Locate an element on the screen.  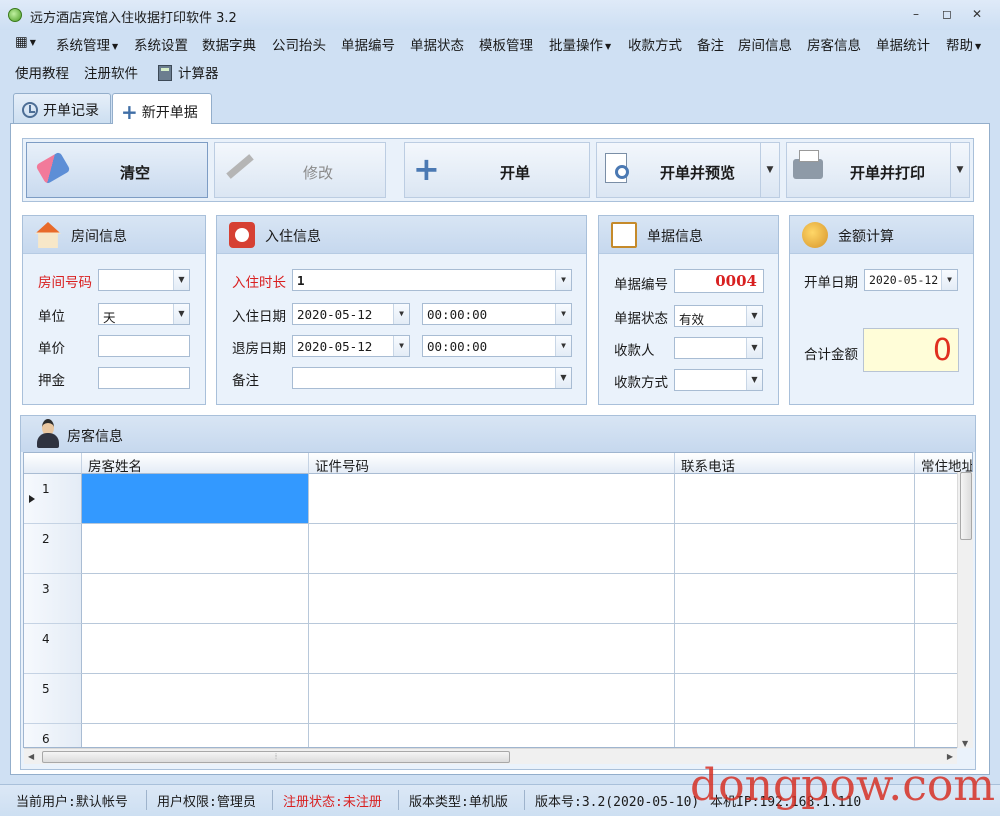
row-header: 4 is located at coordinates (53, 649).